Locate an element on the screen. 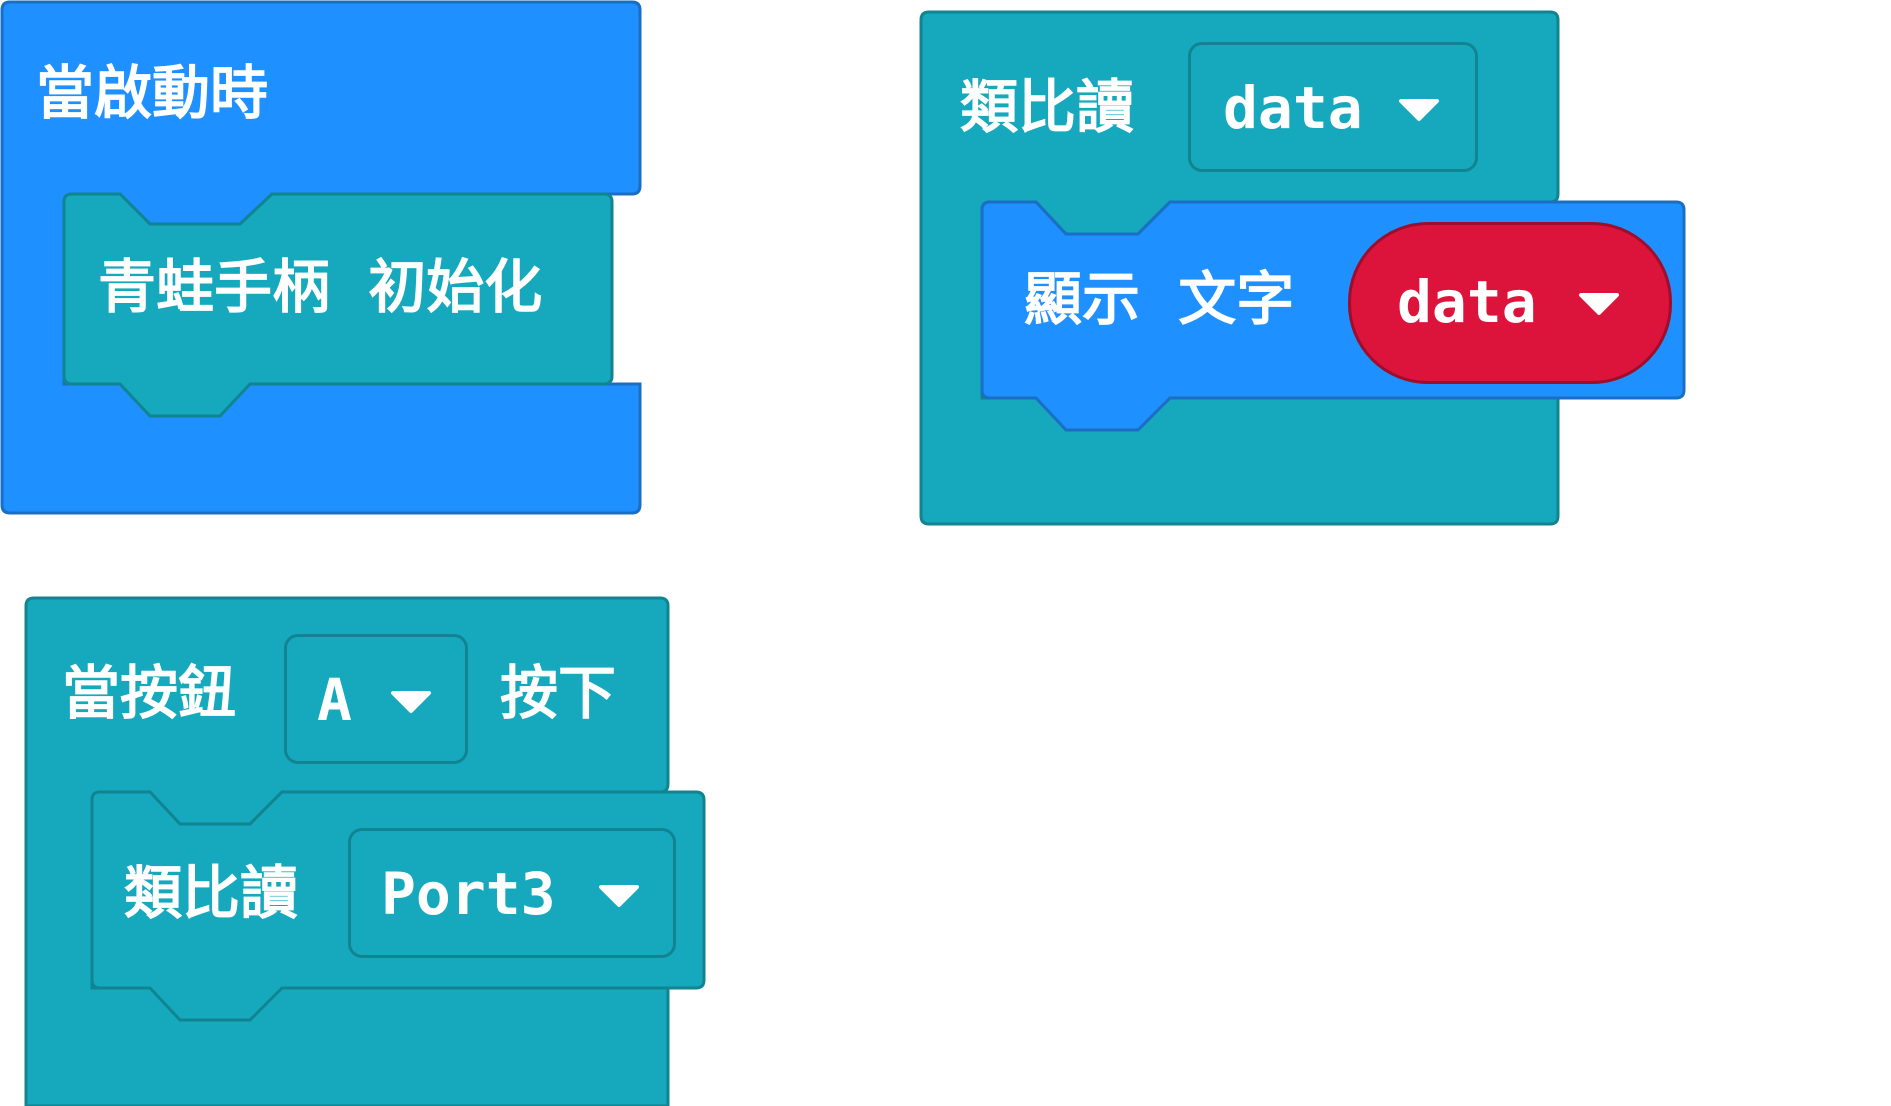  port-dropdown-value: Port3 is located at coordinates (468, 894).